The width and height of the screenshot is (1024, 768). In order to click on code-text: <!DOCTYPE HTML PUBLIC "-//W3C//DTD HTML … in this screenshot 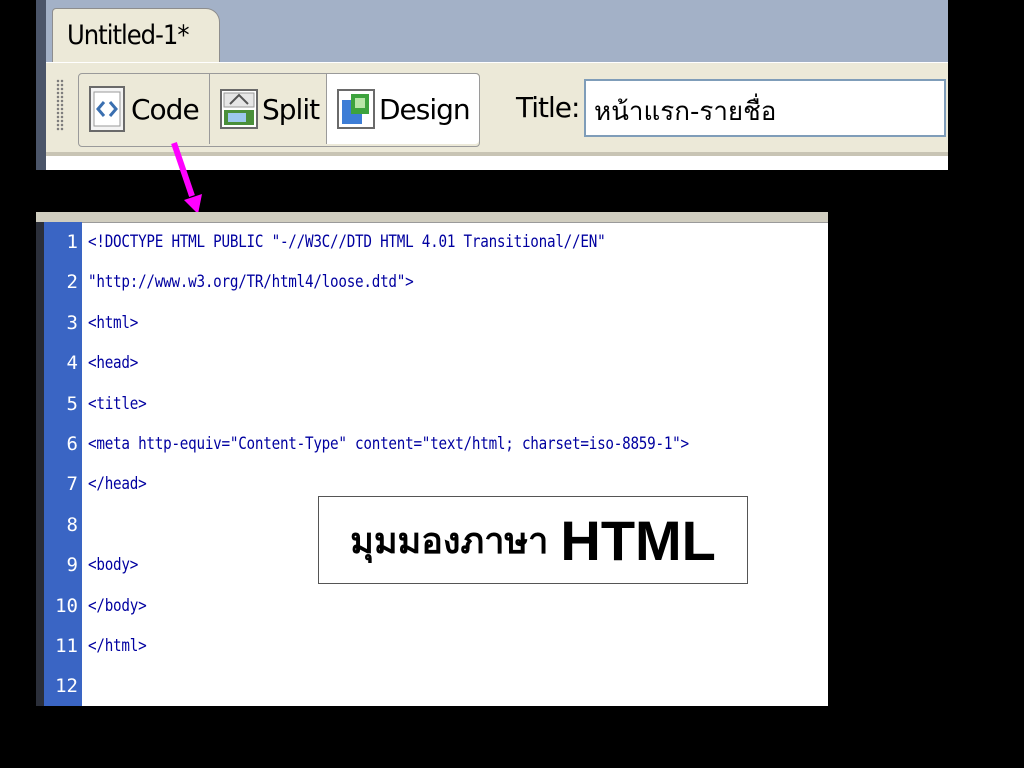, I will do `click(347, 242)`.